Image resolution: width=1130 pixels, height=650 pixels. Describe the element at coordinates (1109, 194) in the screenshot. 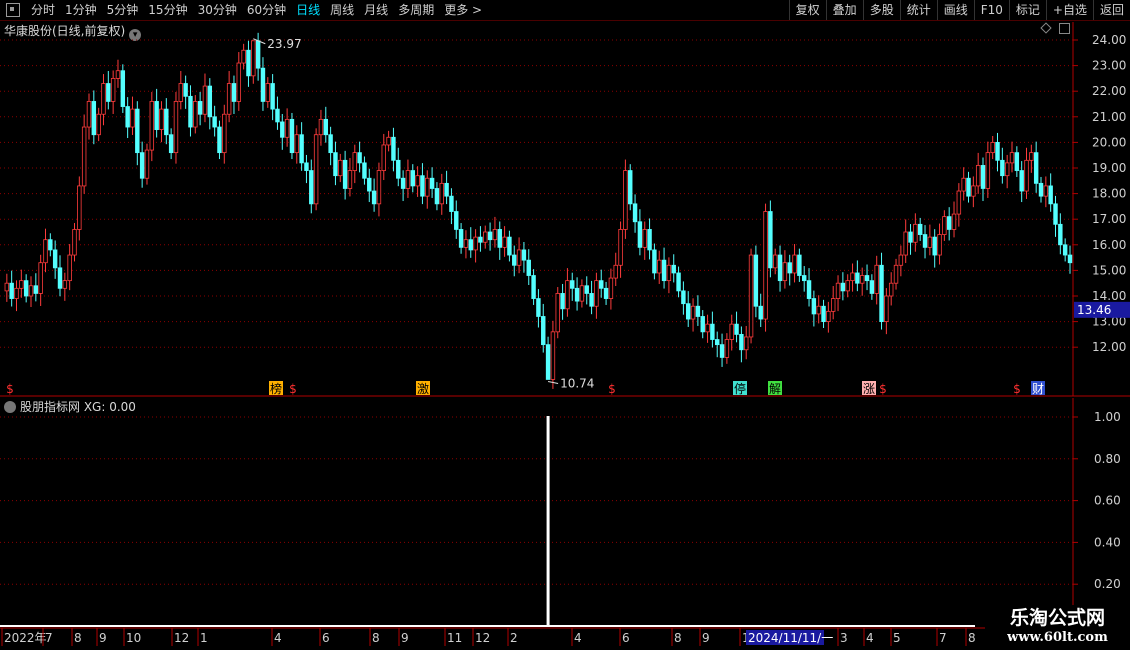

I see `price-tick-label: 18.00` at that location.